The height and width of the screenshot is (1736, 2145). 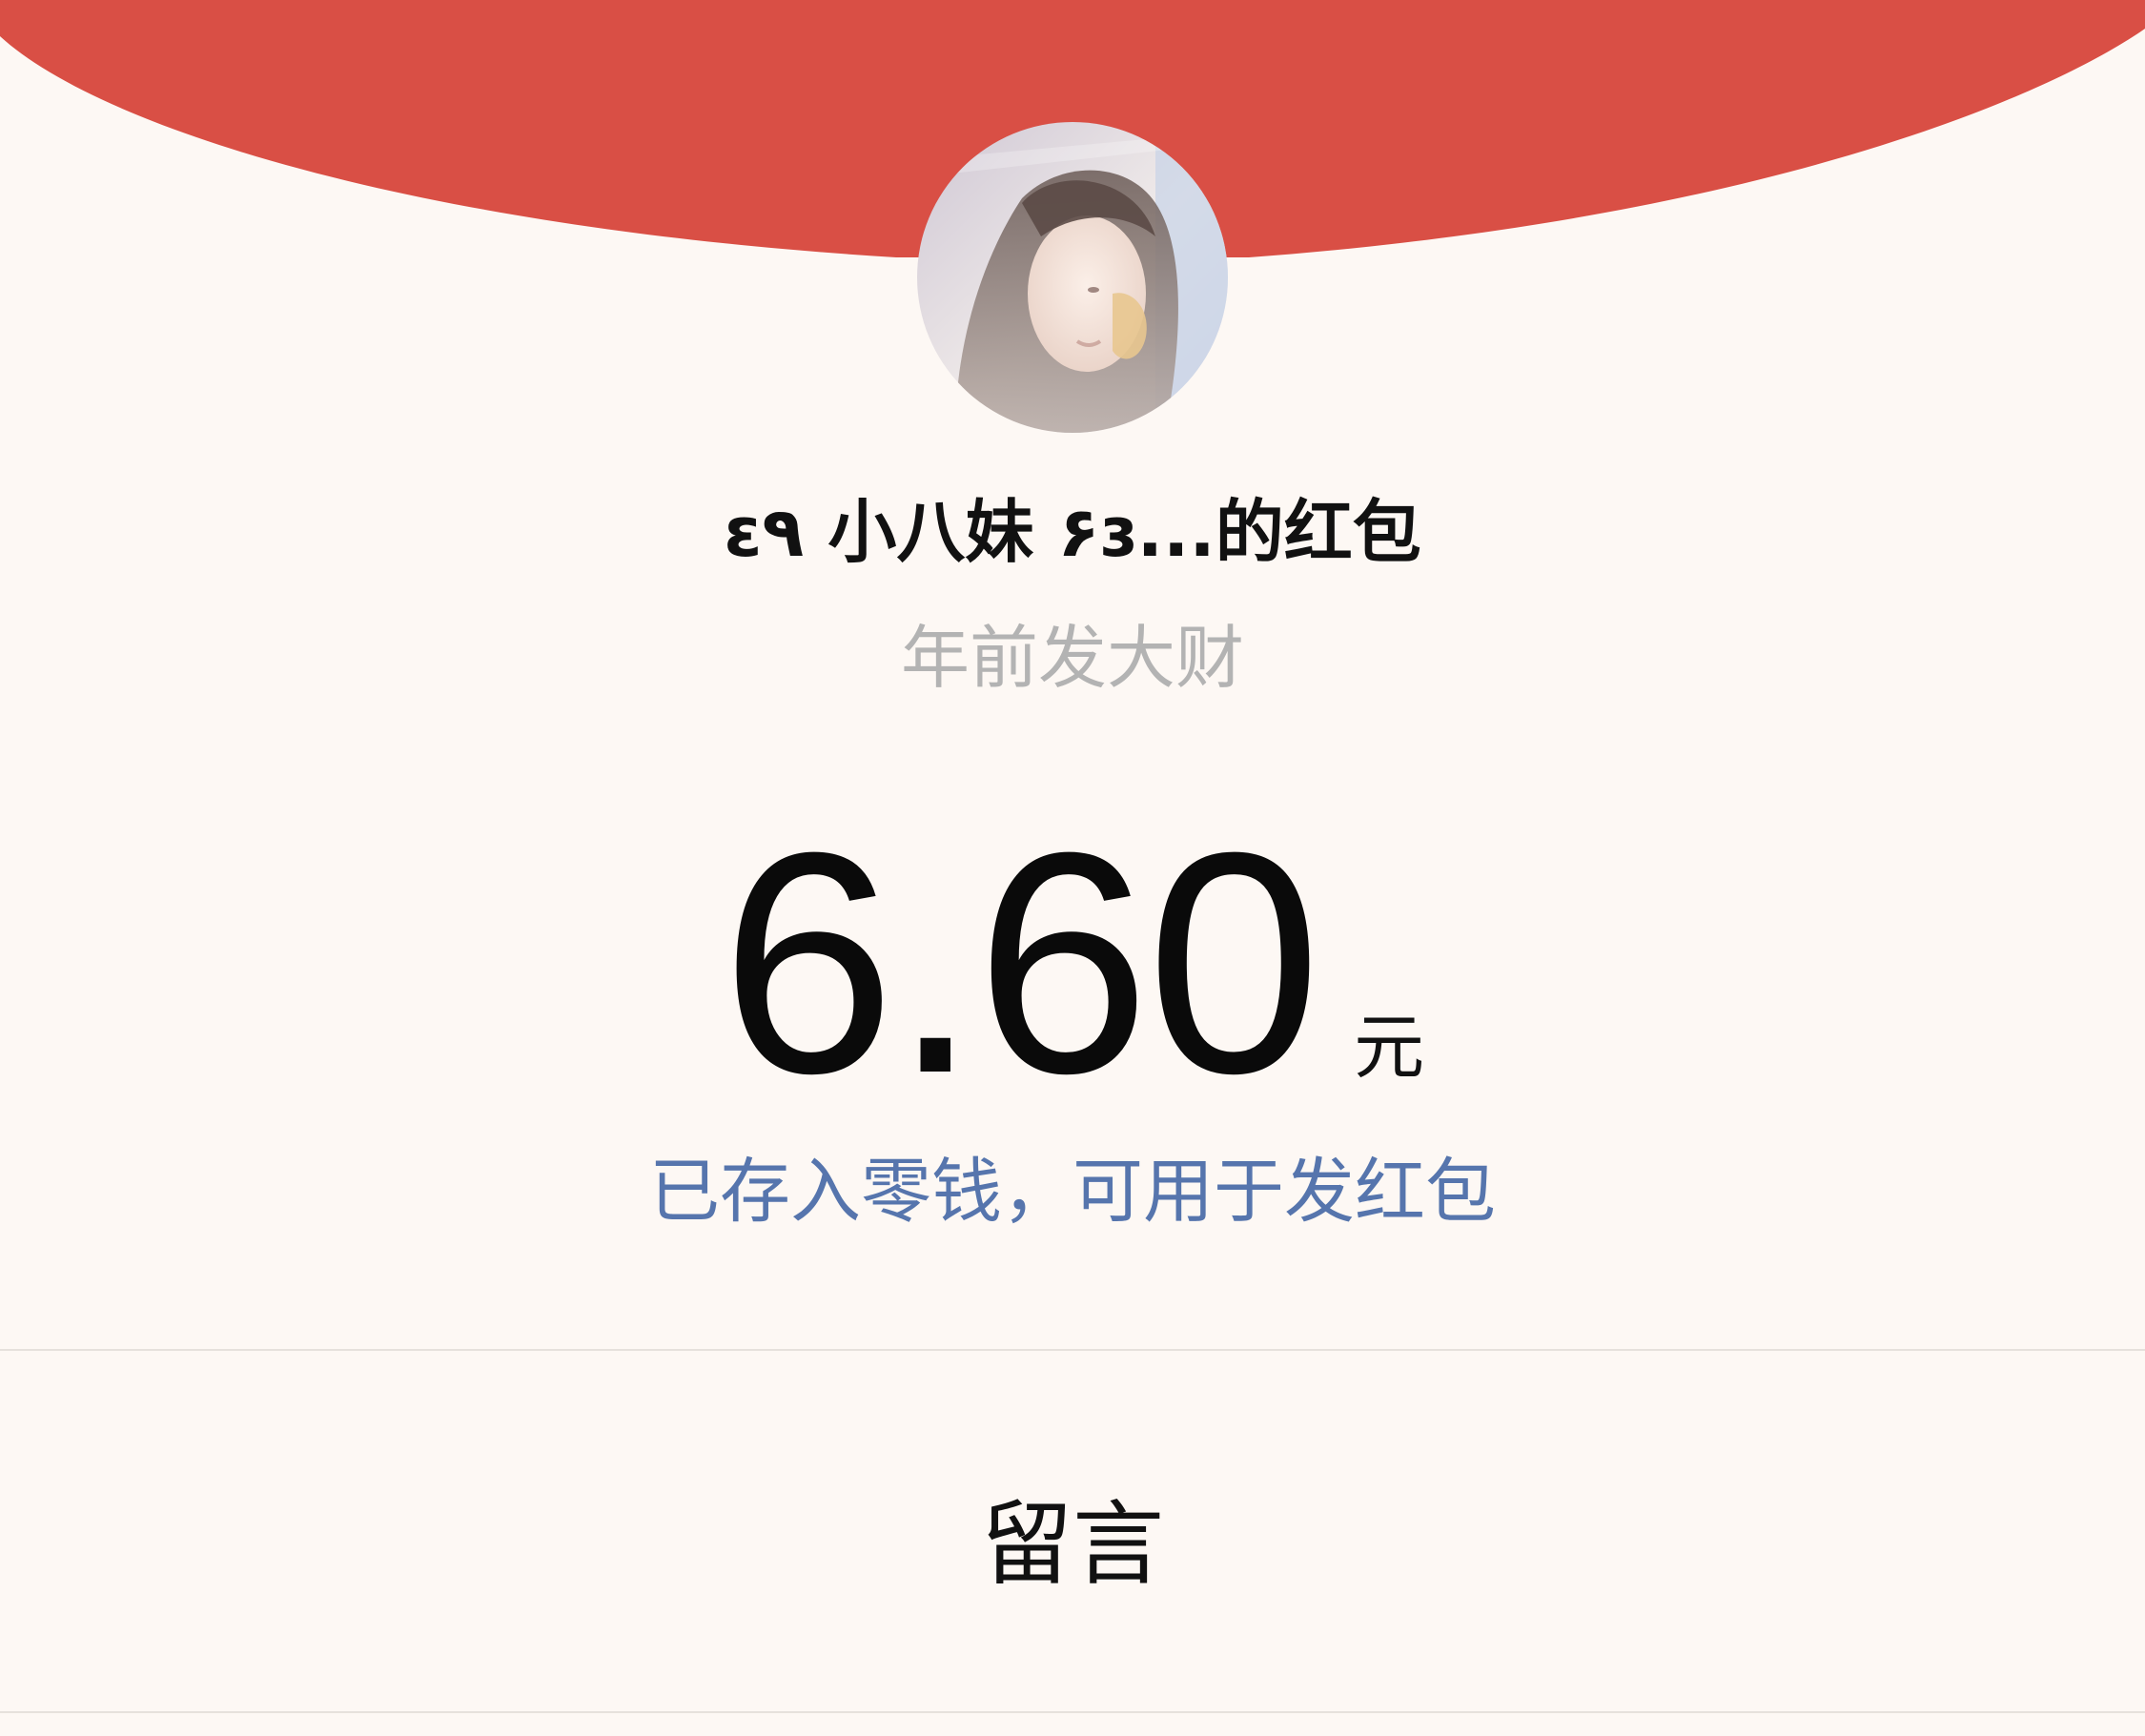 I want to click on divider, so click(x=1072, y=1712).